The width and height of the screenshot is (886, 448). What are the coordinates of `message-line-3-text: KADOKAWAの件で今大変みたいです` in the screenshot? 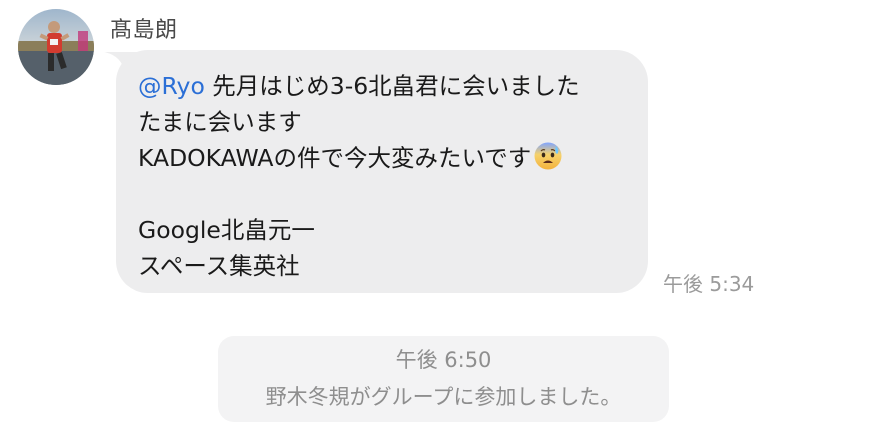 It's located at (335, 158).